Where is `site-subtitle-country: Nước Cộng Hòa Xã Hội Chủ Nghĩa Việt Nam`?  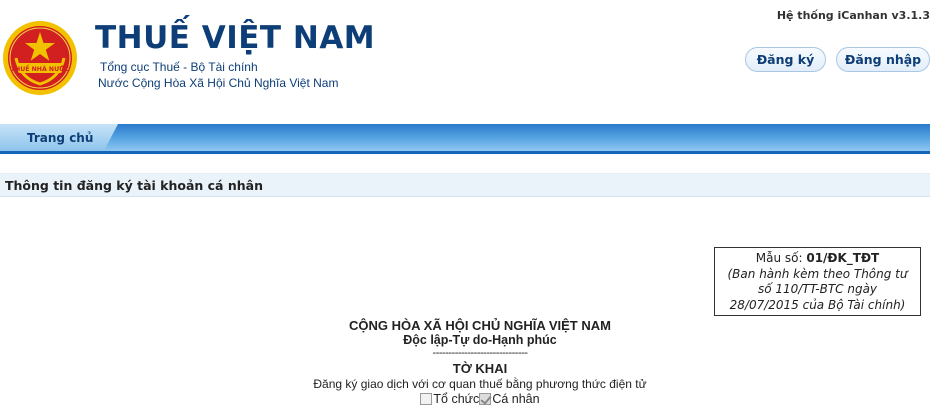
site-subtitle-country: Nước Cộng Hòa Xã Hội Chủ Nghĩa Việt Nam is located at coordinates (218, 83).